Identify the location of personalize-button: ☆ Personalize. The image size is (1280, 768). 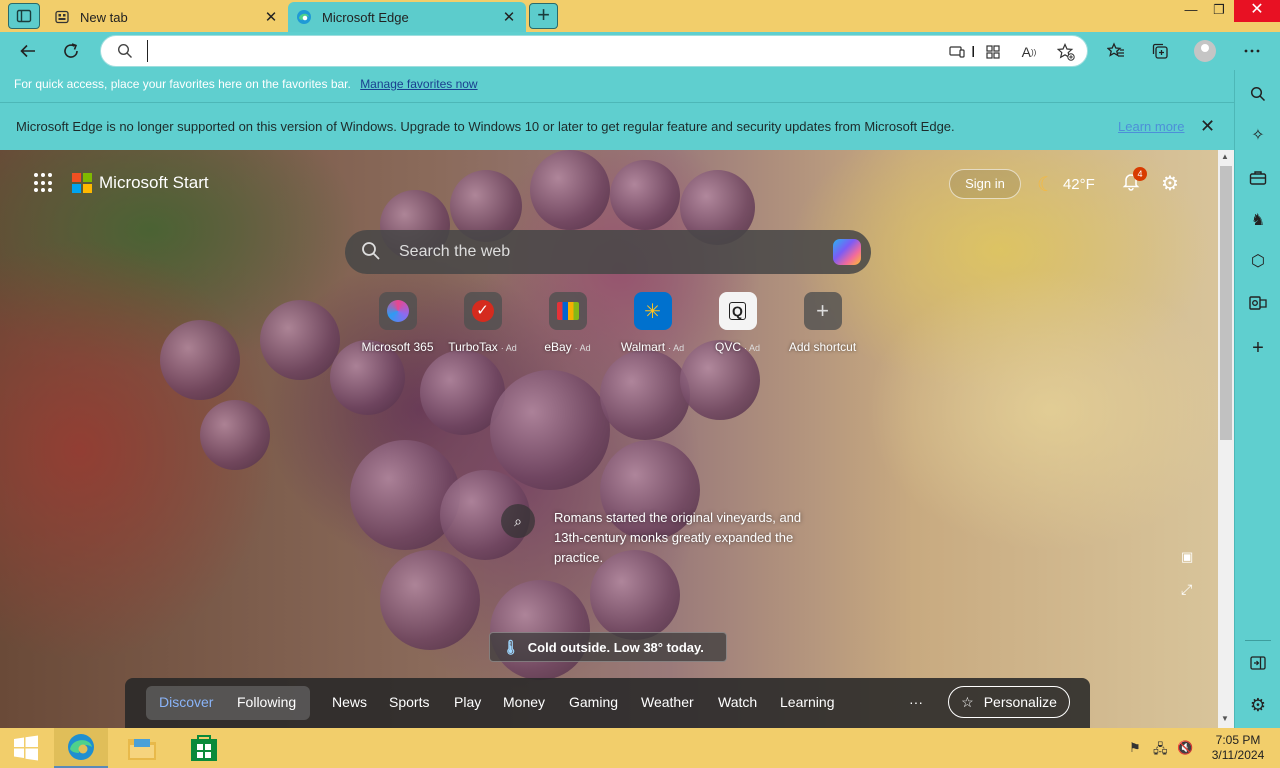
(1009, 702).